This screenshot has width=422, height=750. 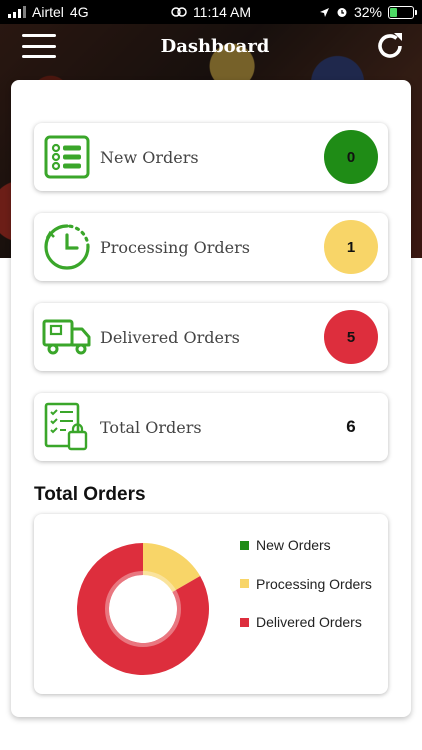 What do you see at coordinates (48, 12) in the screenshot?
I see `carrier-name: Airtel` at bounding box center [48, 12].